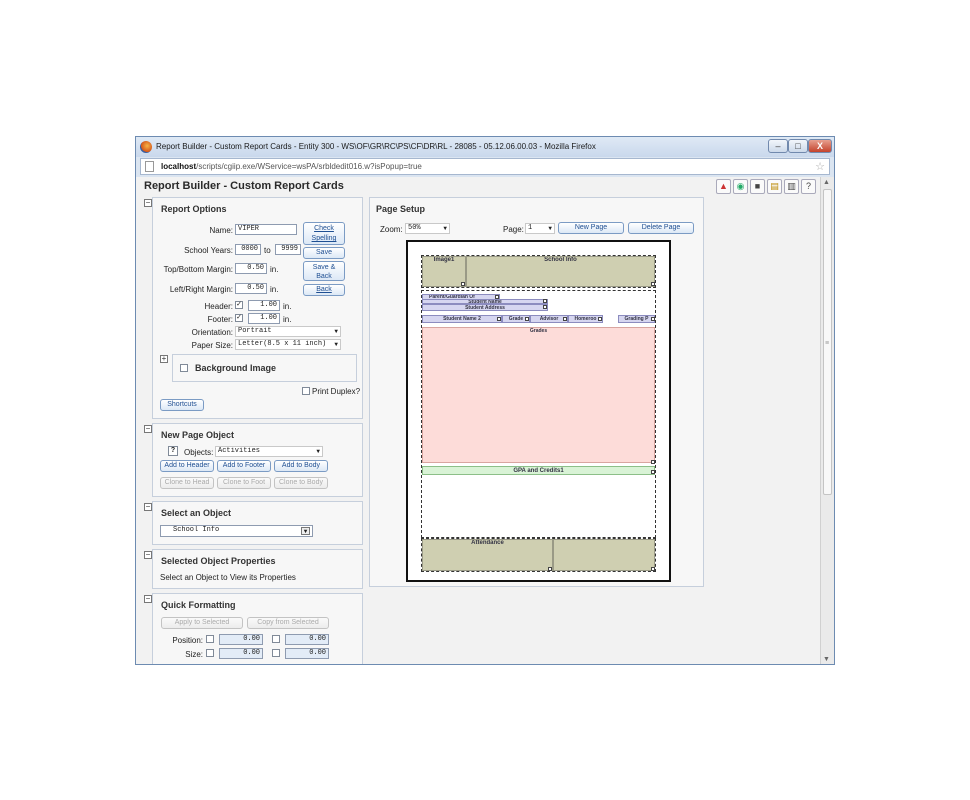 This screenshot has width=970, height=800. I want to click on attendance-object: Attendance, so click(487, 555).